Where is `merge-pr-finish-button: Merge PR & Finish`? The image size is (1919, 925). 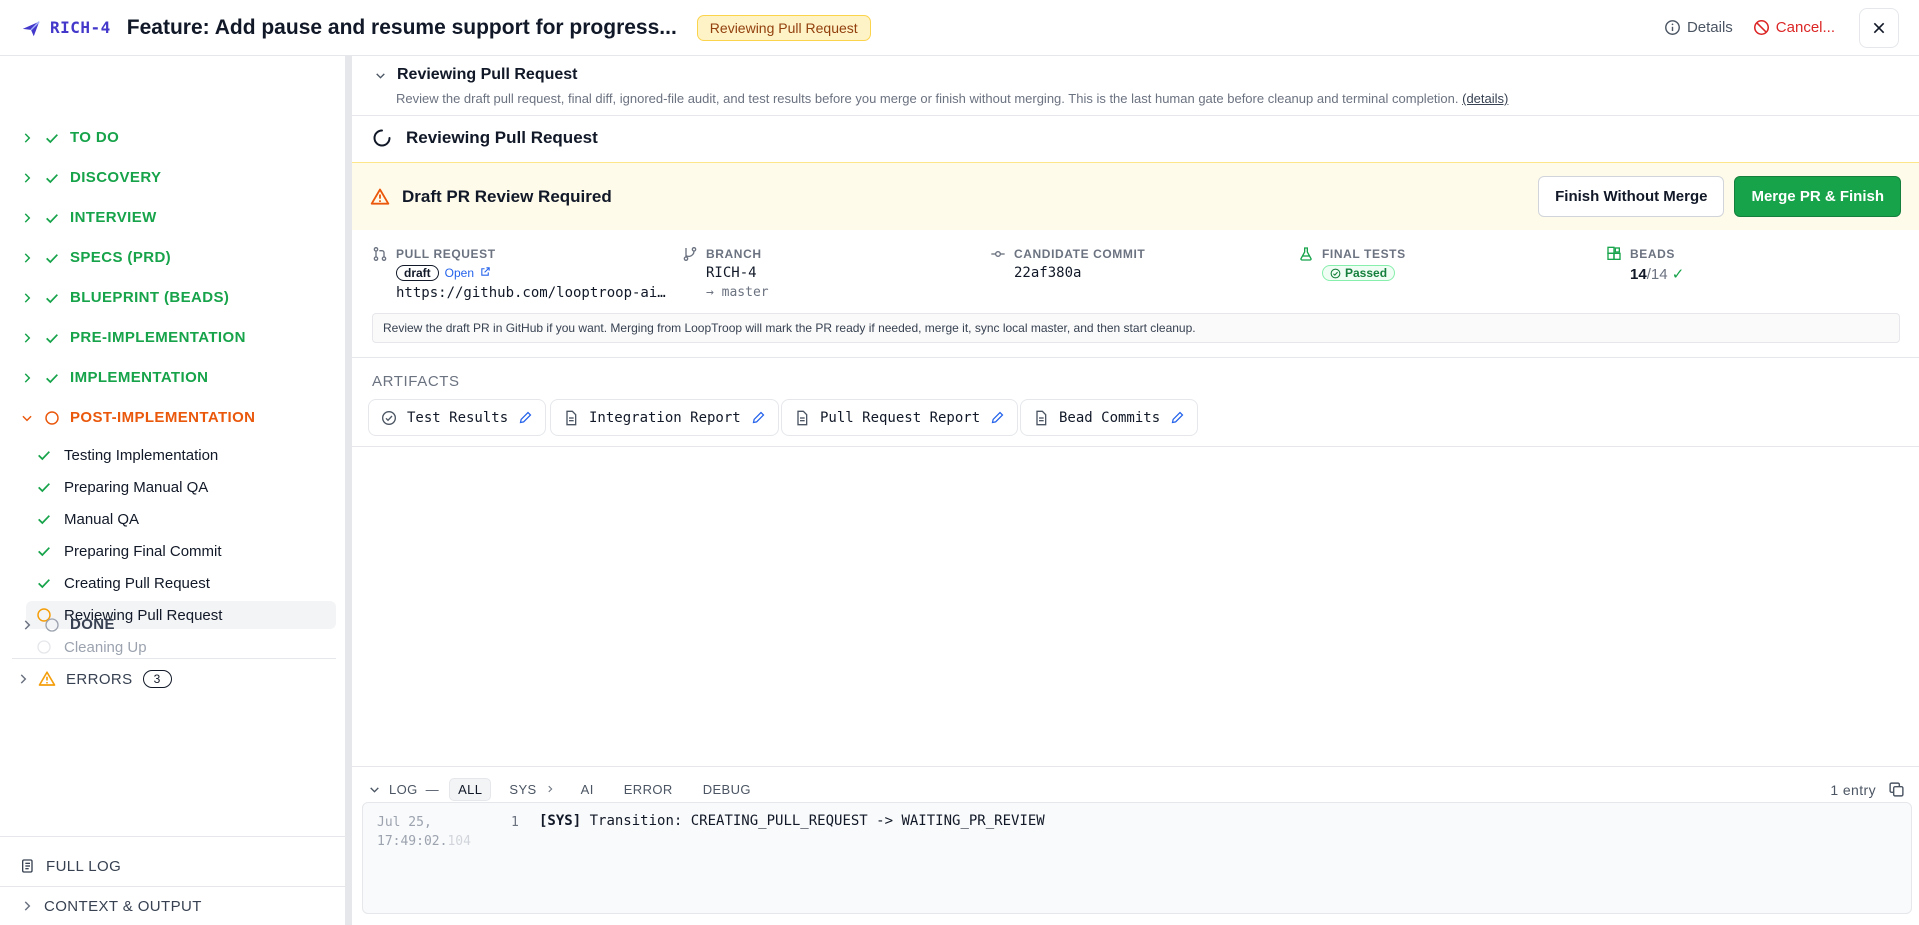 merge-pr-finish-button: Merge PR & Finish is located at coordinates (1817, 196).